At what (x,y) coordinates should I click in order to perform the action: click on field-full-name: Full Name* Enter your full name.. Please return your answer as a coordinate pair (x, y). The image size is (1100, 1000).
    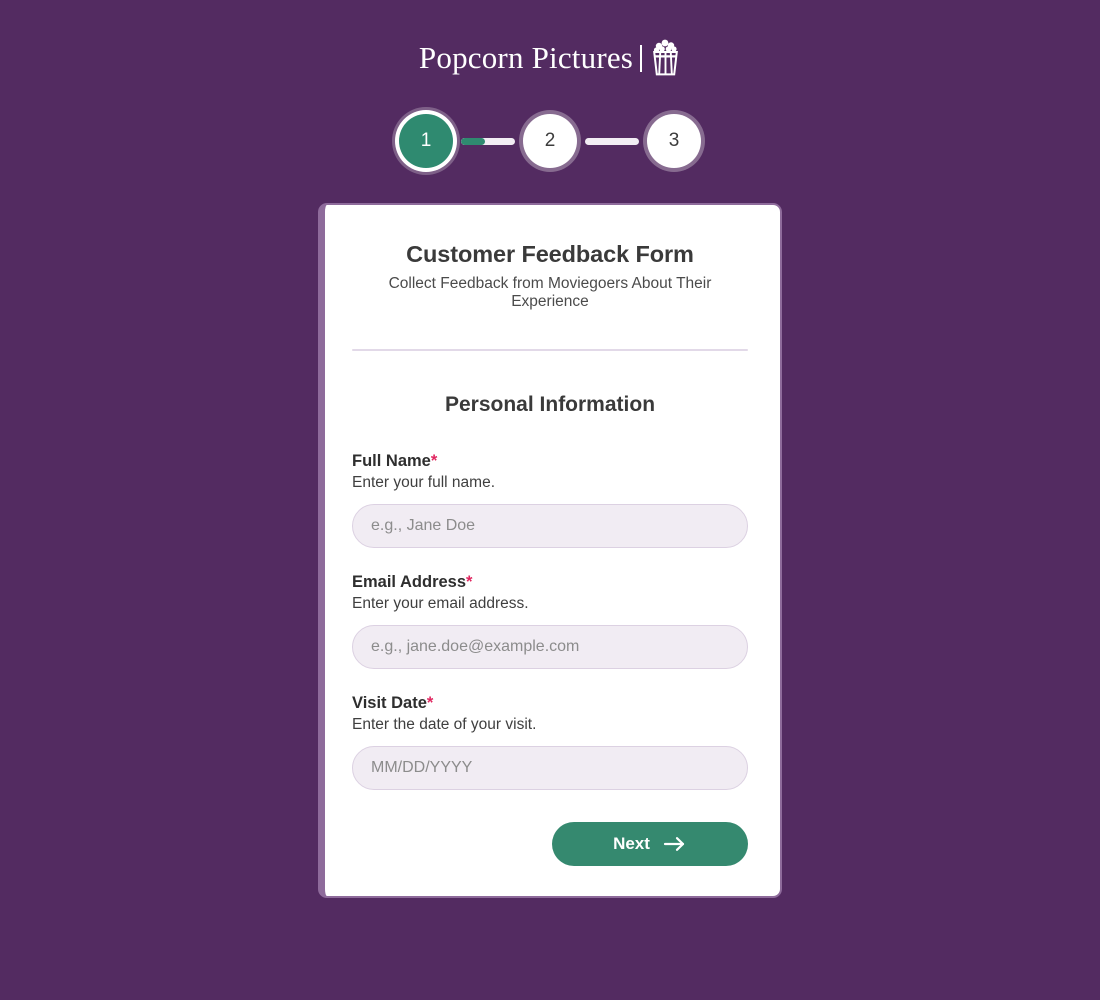
    Looking at the image, I should click on (550, 499).